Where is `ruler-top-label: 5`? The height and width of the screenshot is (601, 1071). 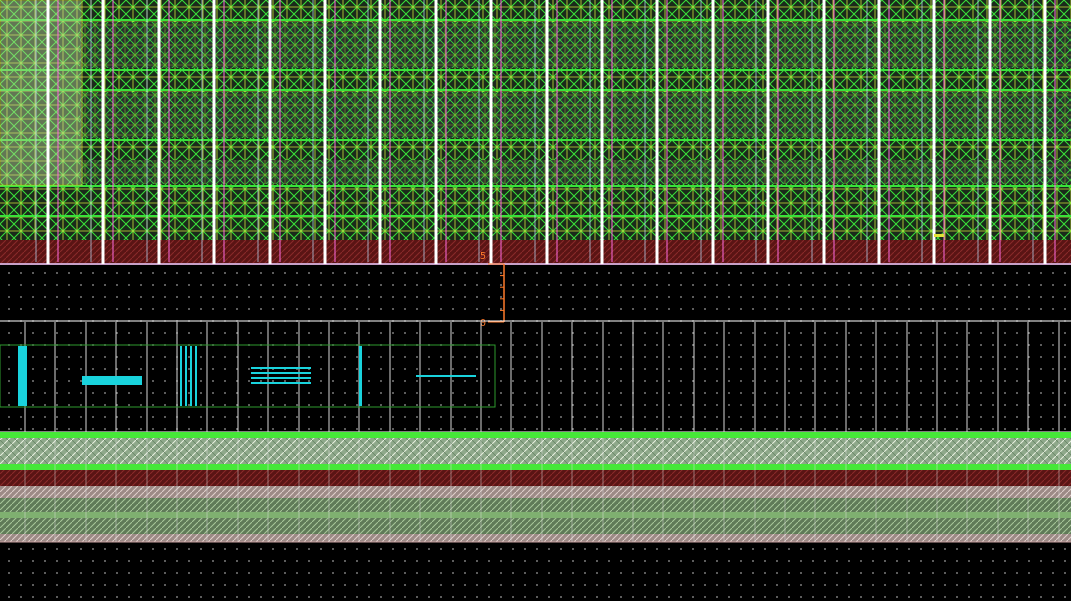 ruler-top-label: 5 is located at coordinates (483, 256).